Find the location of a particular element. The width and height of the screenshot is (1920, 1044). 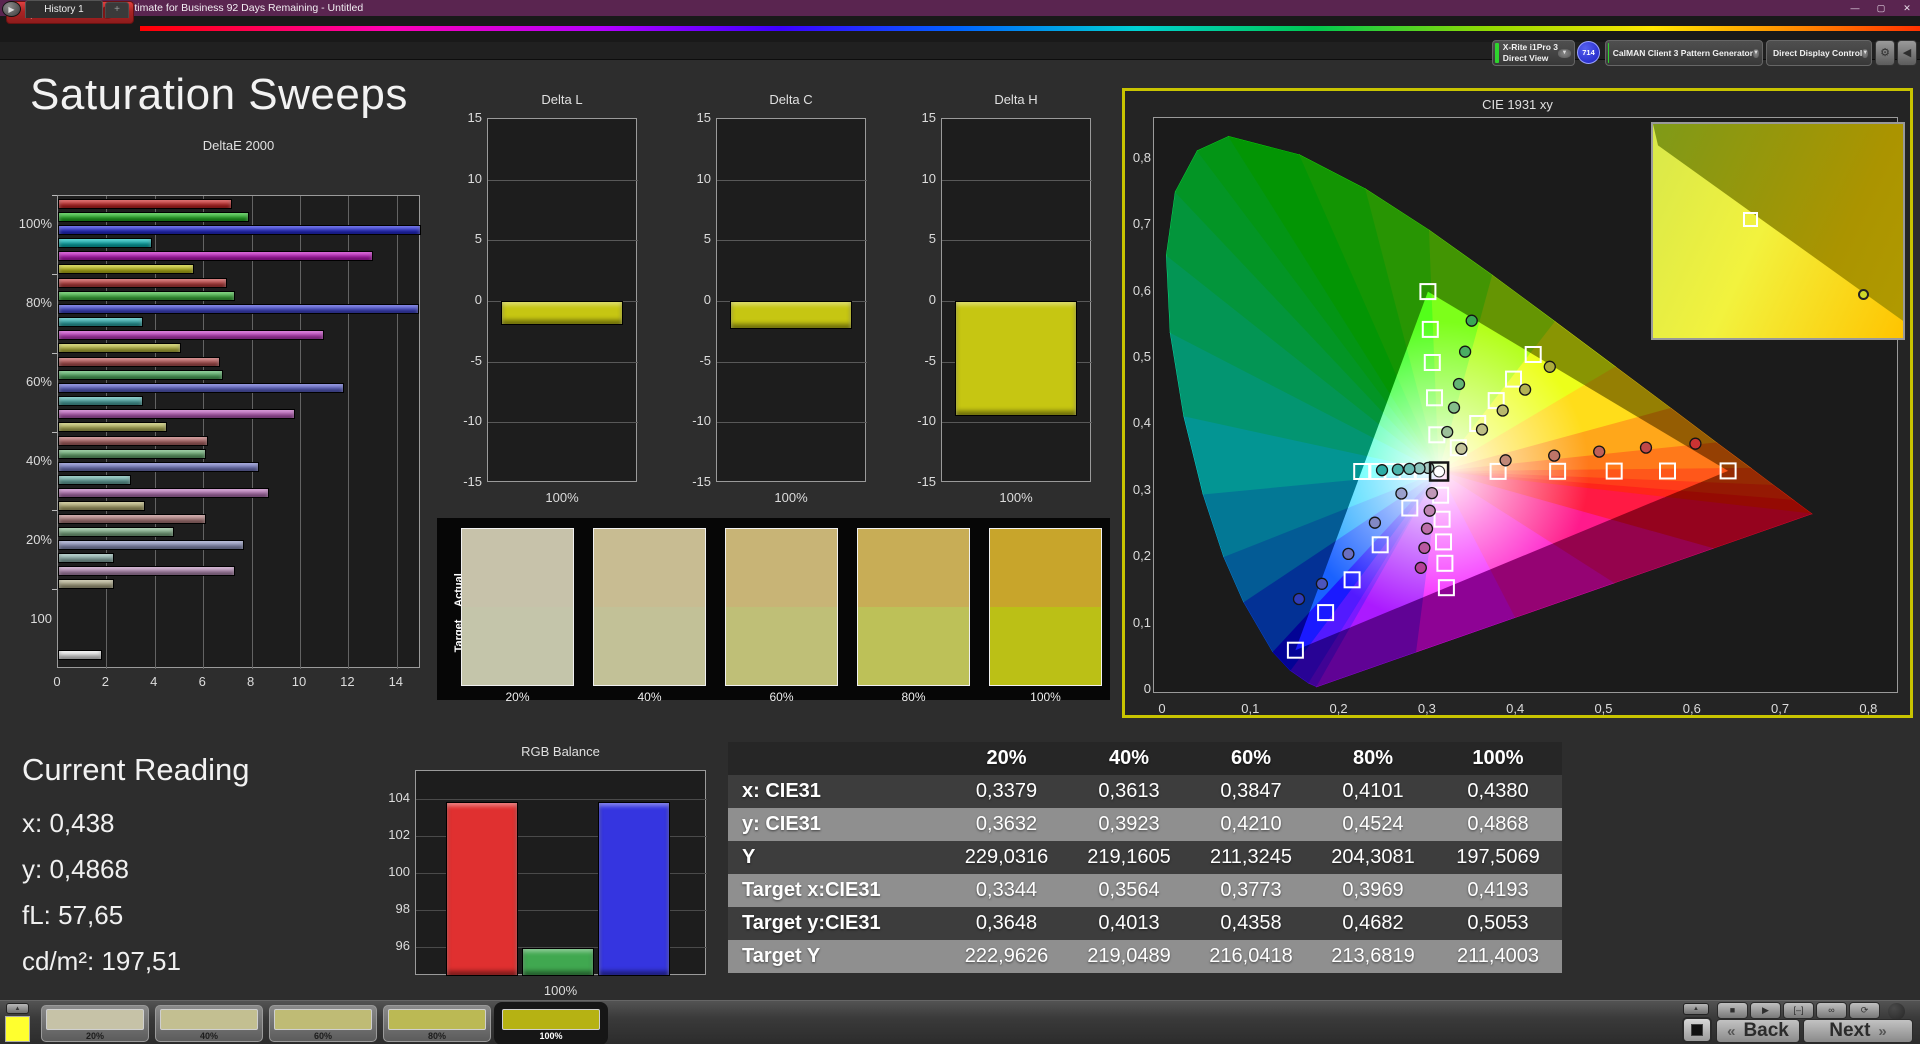

table-cell: 0,3773 is located at coordinates (1251, 890).